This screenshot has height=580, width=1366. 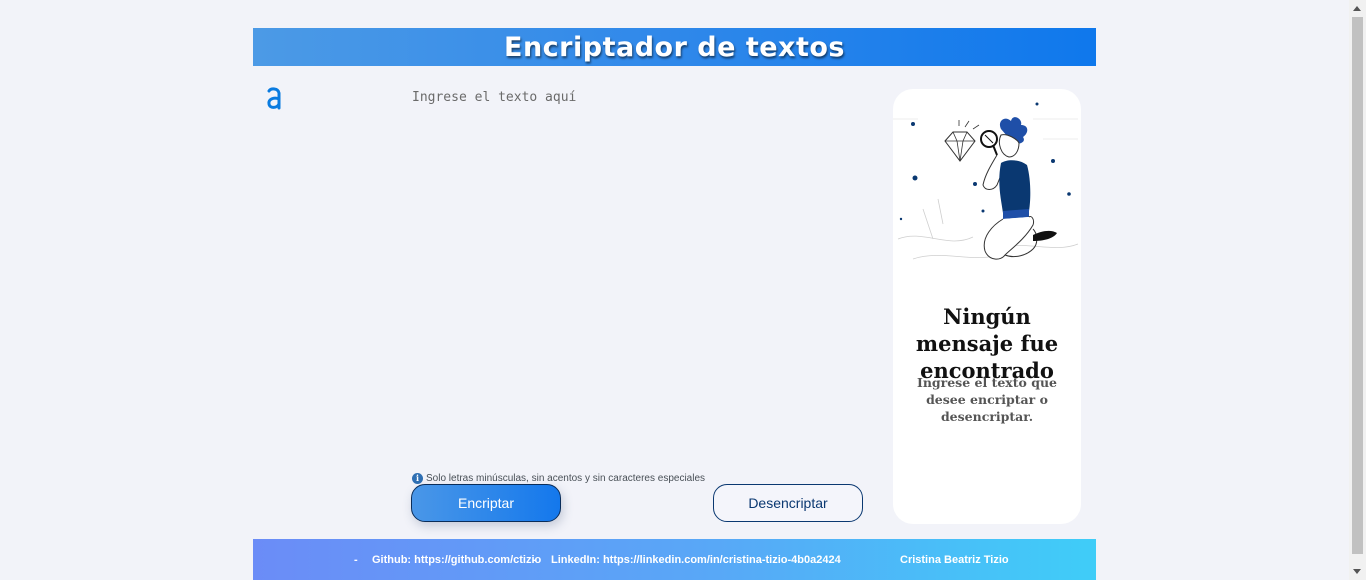 What do you see at coordinates (486, 503) in the screenshot?
I see `encrypt-button: Encriptar` at bounding box center [486, 503].